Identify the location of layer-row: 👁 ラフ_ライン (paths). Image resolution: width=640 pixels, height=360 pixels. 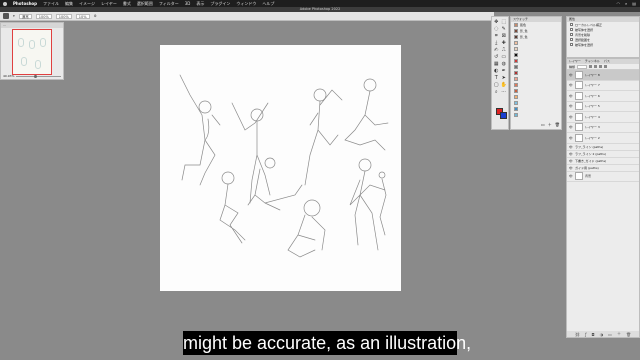
(603, 147).